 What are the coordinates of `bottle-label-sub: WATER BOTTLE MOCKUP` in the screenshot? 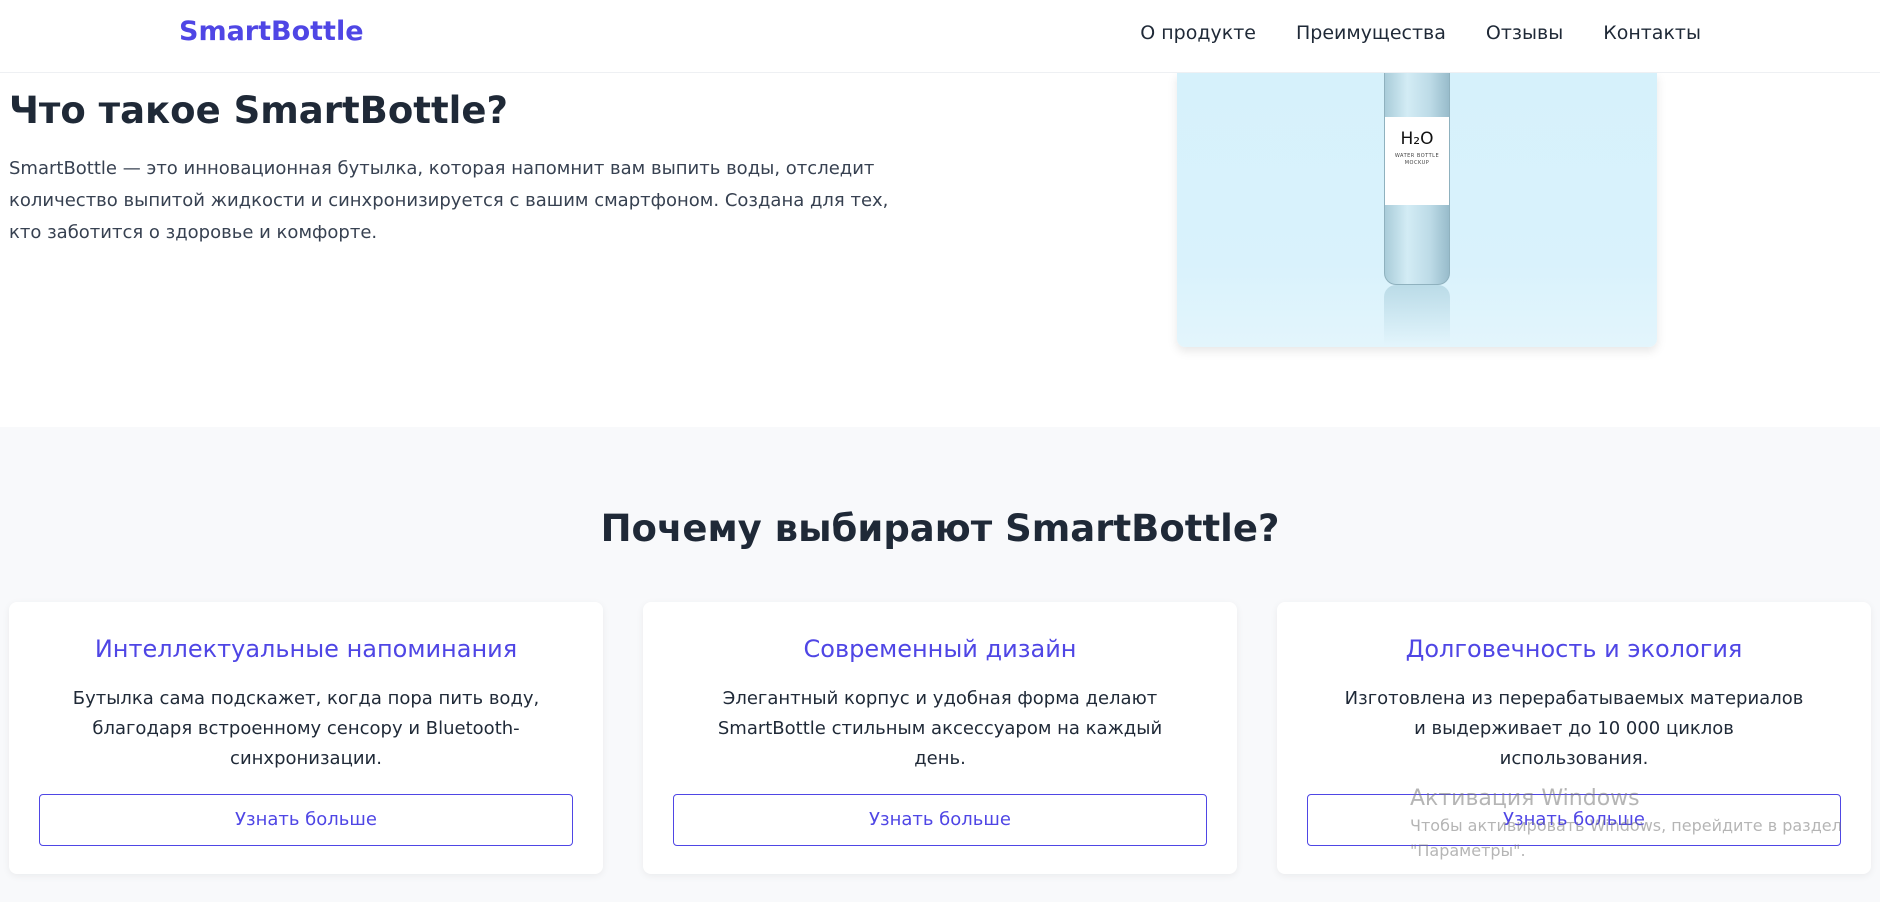 It's located at (1417, 159).